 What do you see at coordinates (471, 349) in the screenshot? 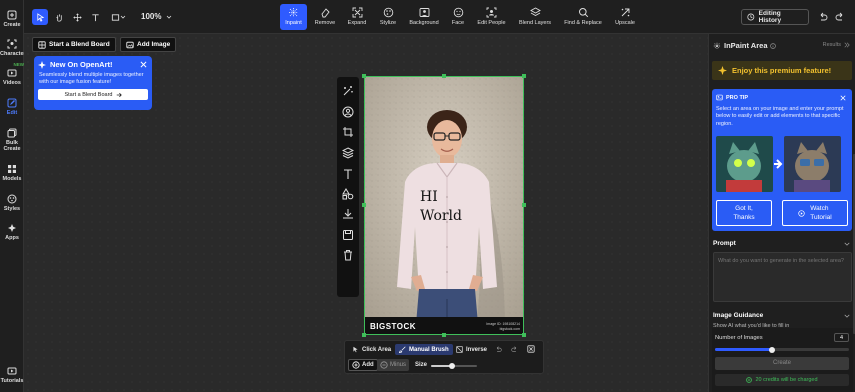
I see `inverse-button: Inverse` at bounding box center [471, 349].